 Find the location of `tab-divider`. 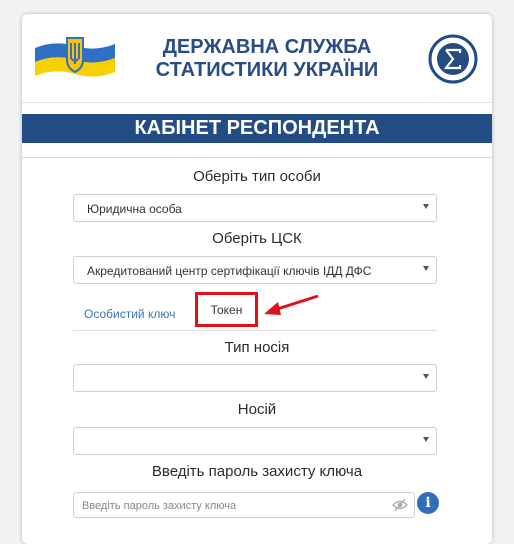

tab-divider is located at coordinates (255, 330).